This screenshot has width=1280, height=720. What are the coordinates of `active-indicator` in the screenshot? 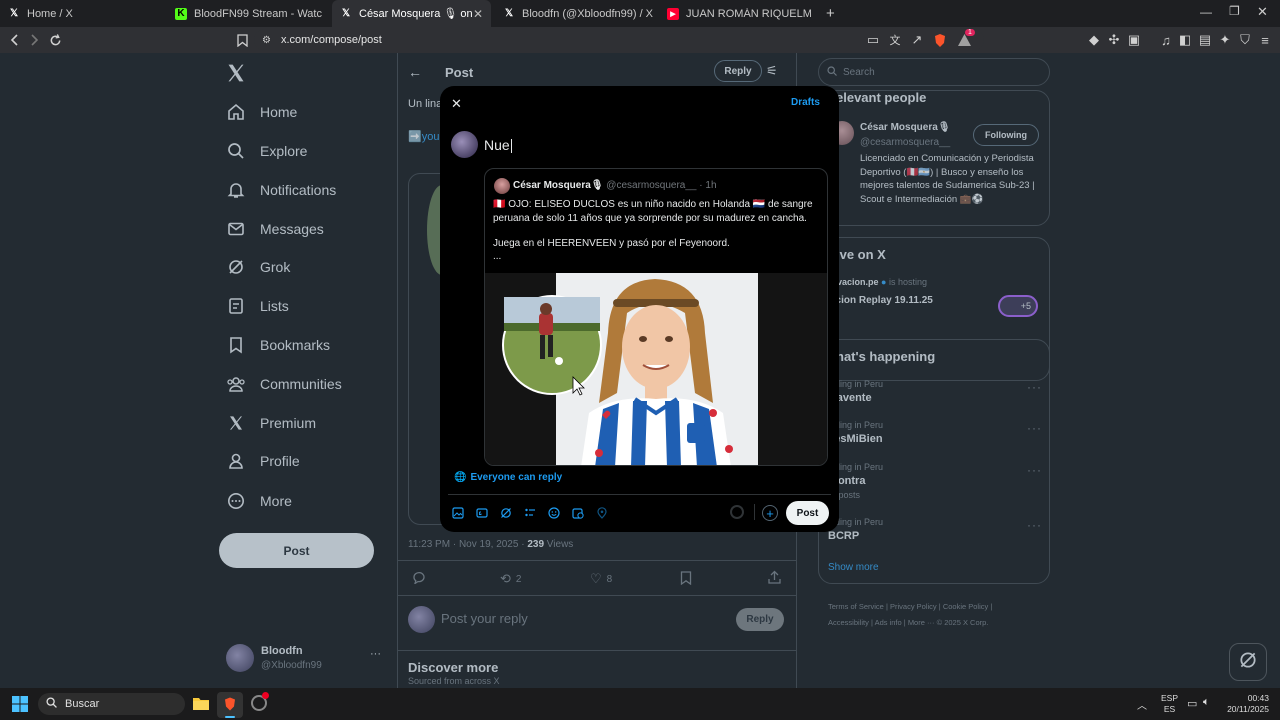 It's located at (230, 717).